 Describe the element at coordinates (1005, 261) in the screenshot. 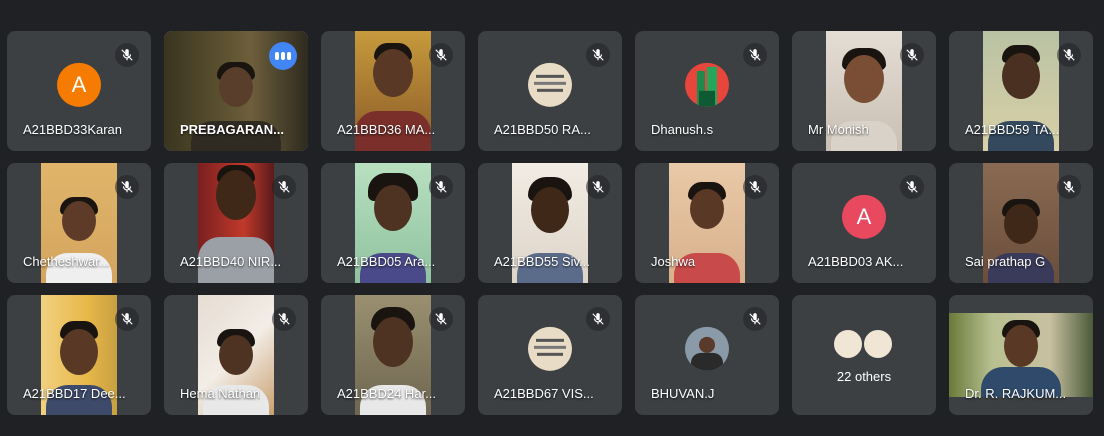

I see `participant-name: Sai prathap G` at that location.